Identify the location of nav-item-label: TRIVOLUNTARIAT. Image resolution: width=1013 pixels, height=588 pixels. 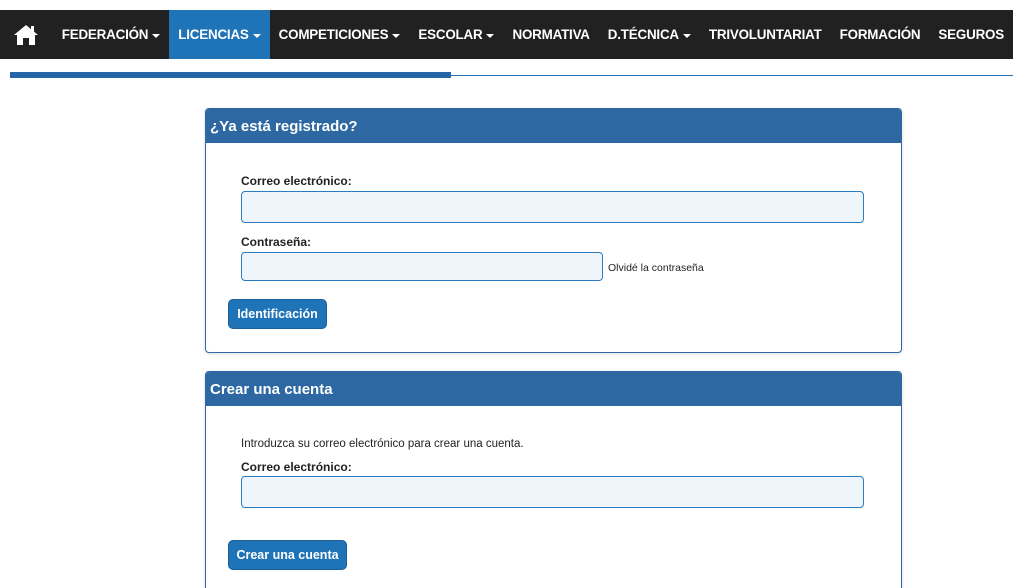
(765, 34).